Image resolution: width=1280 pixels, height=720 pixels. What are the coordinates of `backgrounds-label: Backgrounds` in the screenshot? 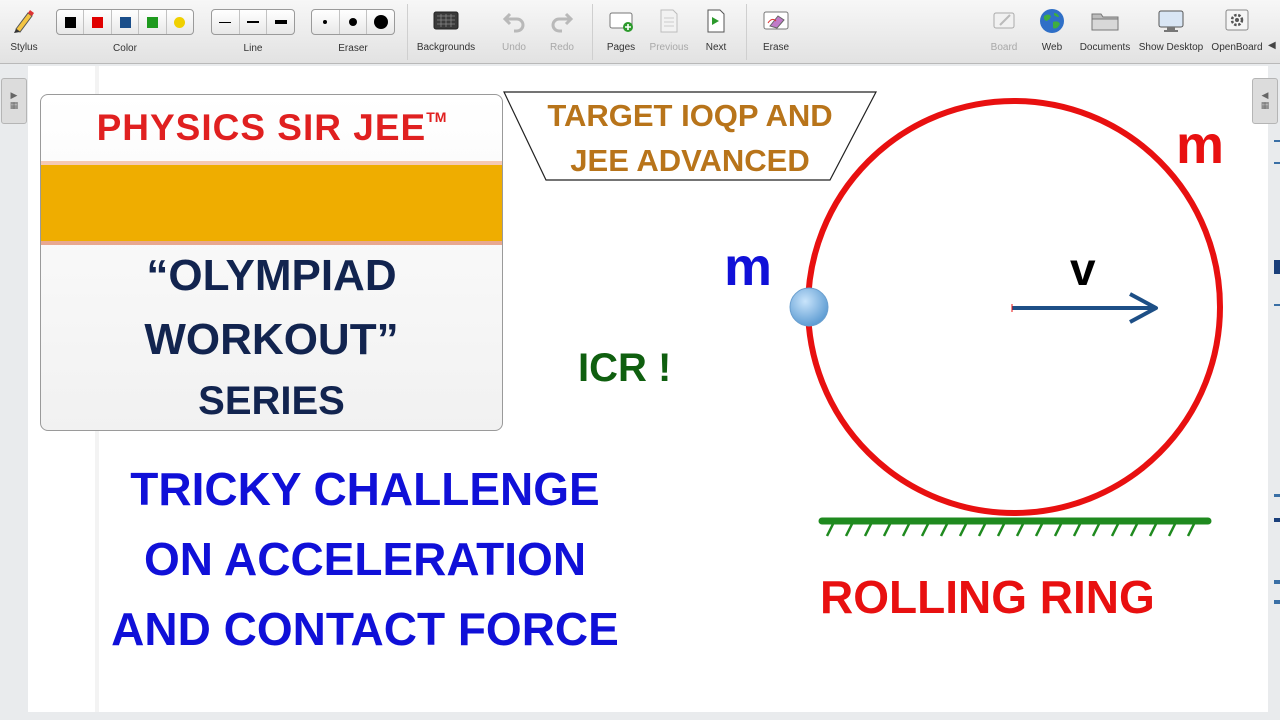 It's located at (446, 47).